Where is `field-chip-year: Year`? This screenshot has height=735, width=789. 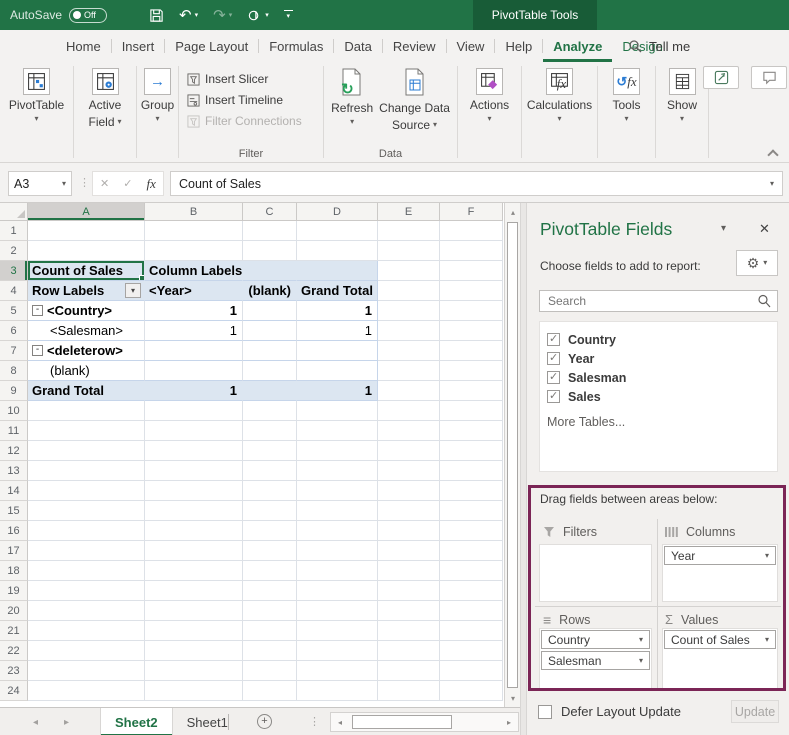 field-chip-year: Year is located at coordinates (720, 555).